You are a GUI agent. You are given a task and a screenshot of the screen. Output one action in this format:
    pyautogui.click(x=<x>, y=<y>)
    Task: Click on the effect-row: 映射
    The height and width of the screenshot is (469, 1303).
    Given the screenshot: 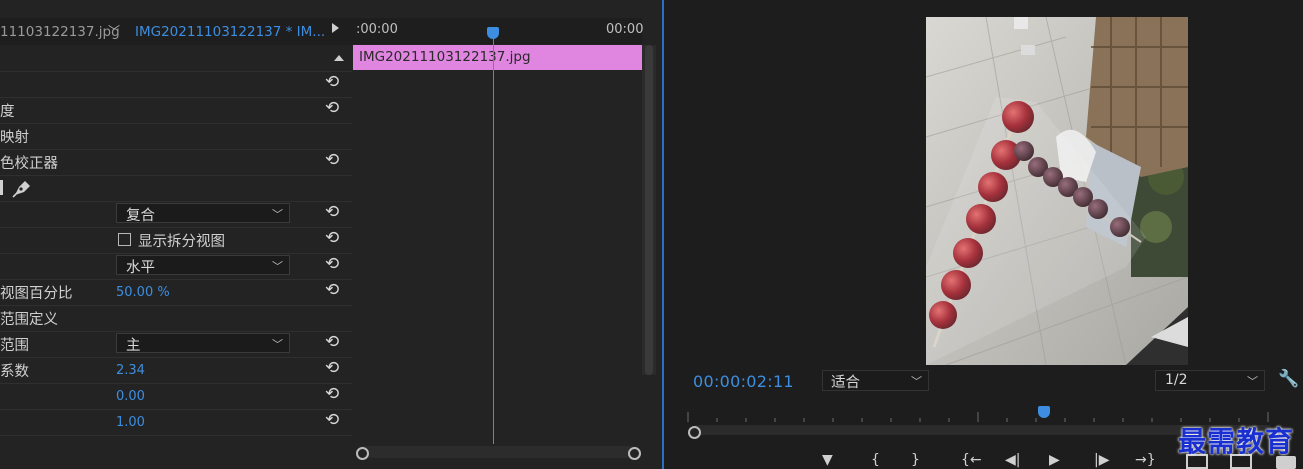 What is the action you would take?
    pyautogui.click(x=176, y=136)
    